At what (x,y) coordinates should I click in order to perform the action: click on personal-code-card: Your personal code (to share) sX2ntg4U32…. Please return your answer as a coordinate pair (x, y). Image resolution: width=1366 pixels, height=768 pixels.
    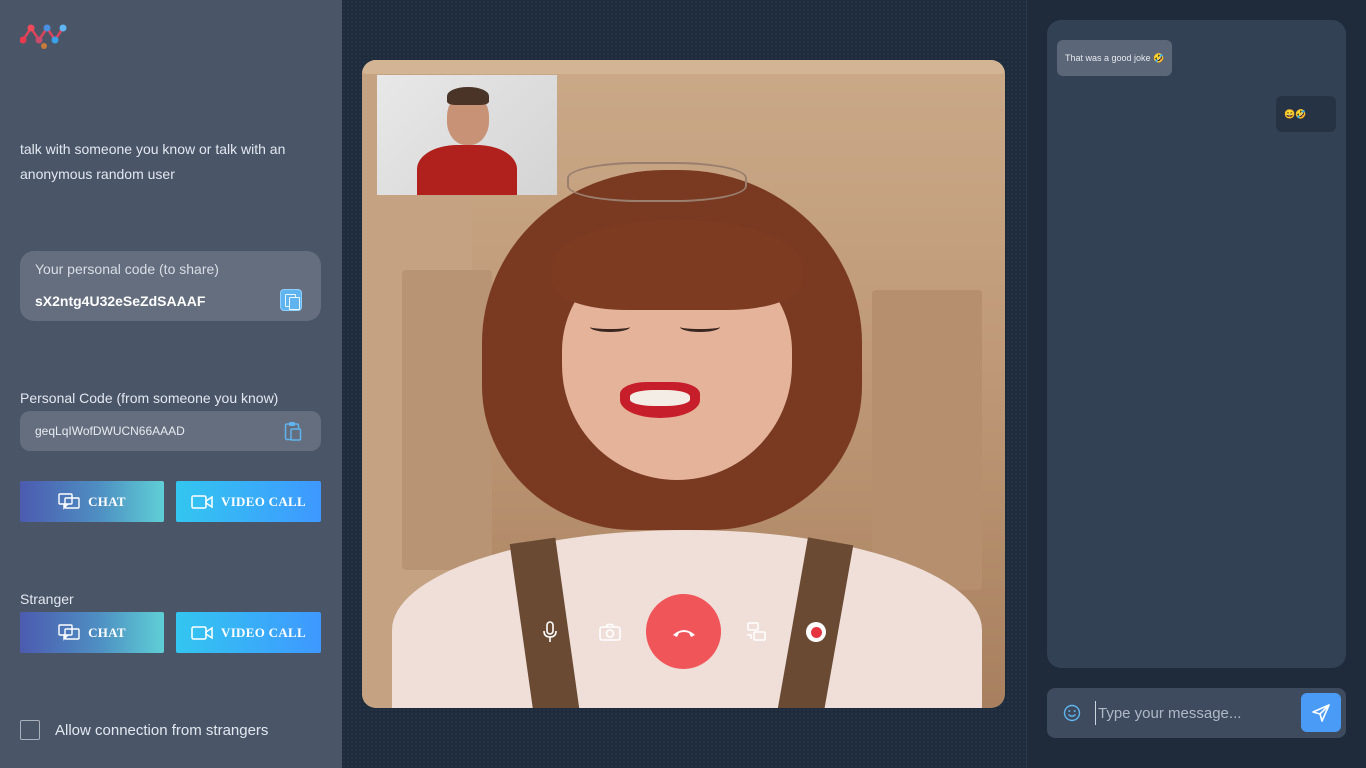
    Looking at the image, I should click on (170, 286).